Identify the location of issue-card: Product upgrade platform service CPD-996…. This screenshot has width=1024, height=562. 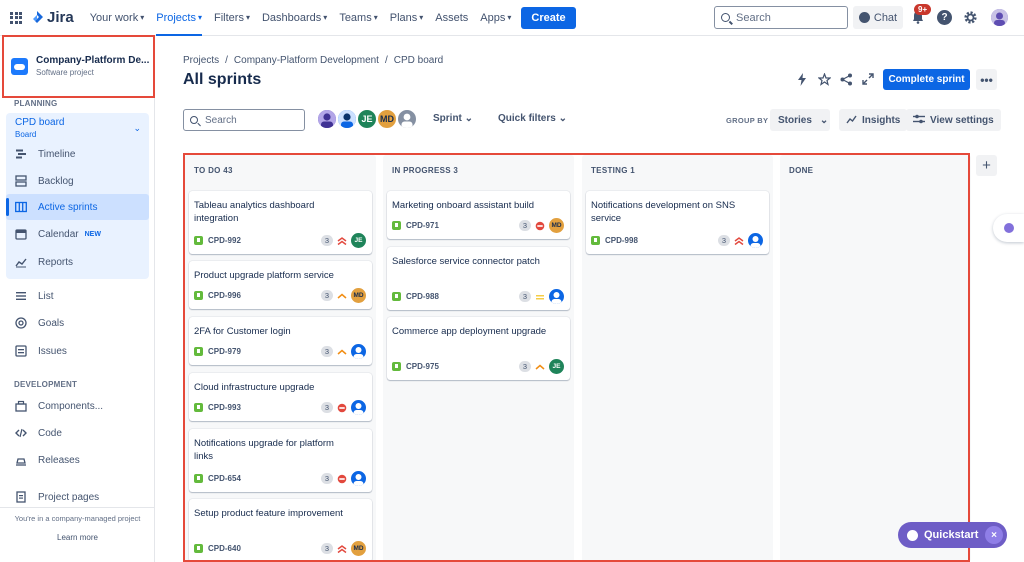
(280, 285).